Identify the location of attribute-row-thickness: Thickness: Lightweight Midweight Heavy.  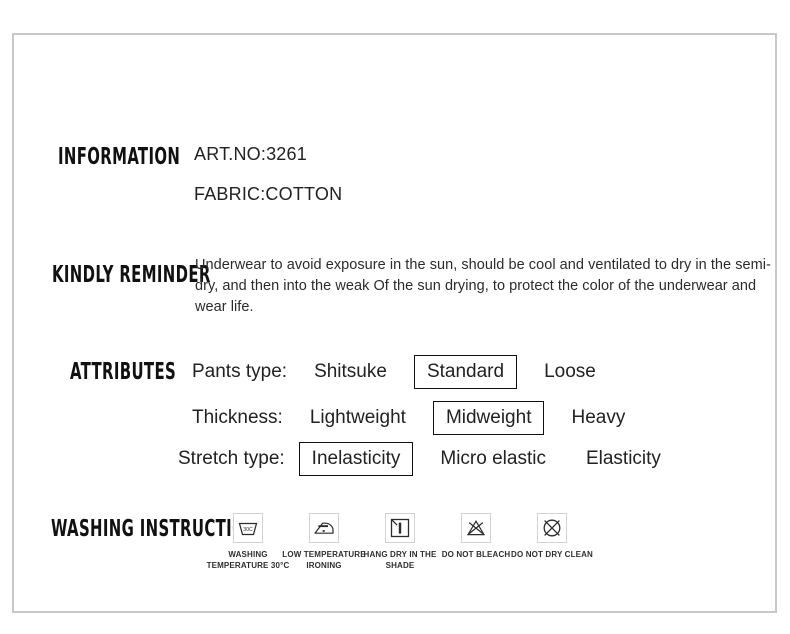
(415, 418).